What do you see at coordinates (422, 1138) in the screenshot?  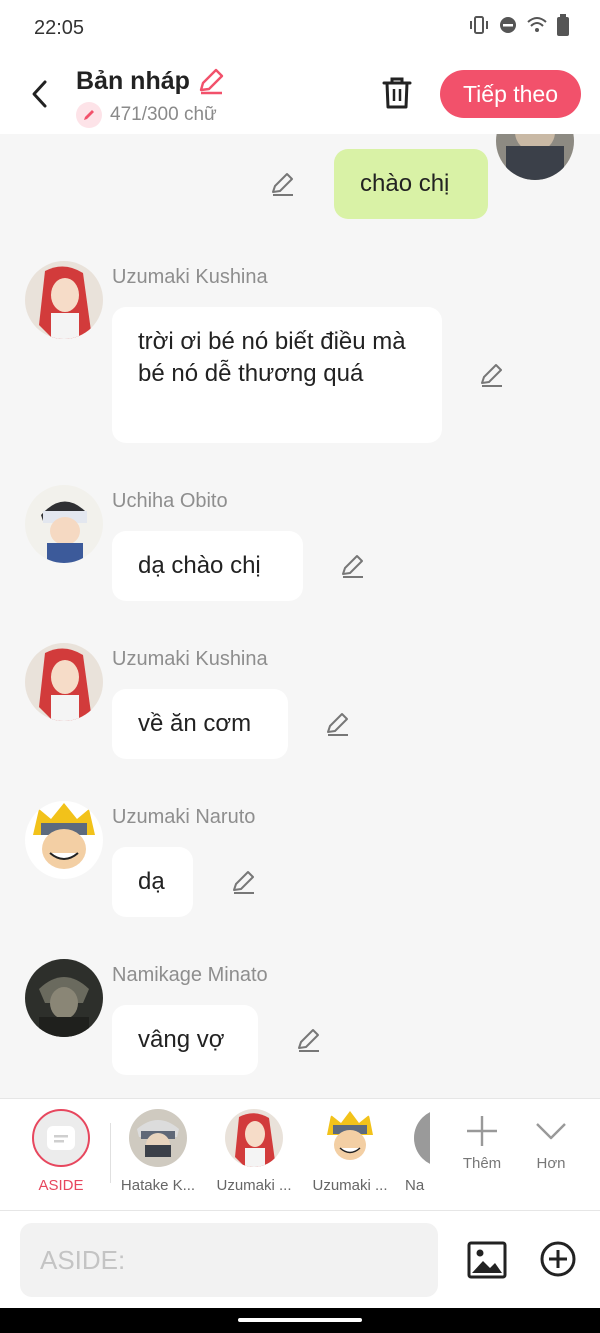 I see `avatar-partial` at bounding box center [422, 1138].